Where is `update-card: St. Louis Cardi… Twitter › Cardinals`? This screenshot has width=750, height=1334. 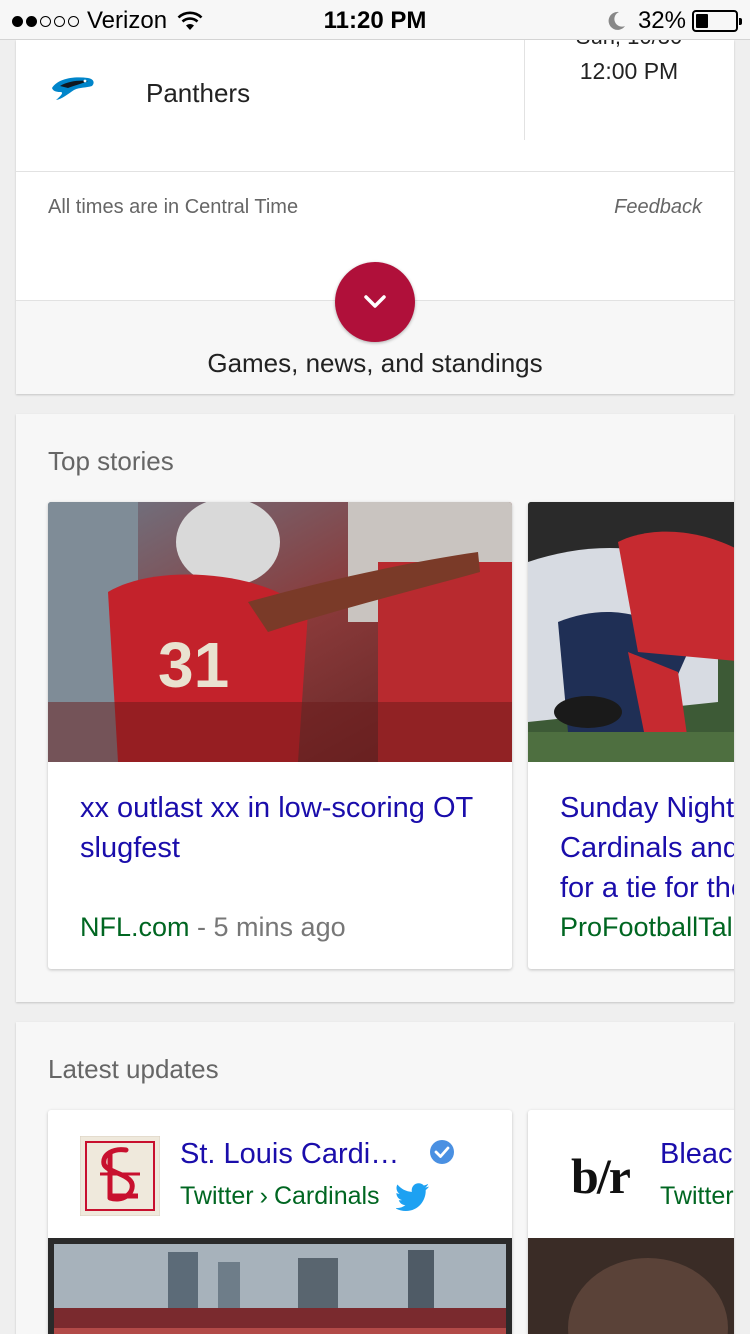 update-card: St. Louis Cardi… Twitter › Cardinals is located at coordinates (280, 1222).